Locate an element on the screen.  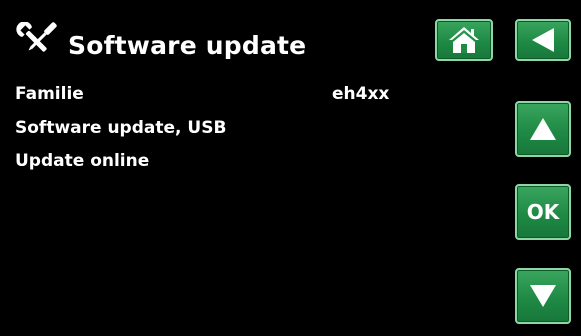
down-arrow-icon is located at coordinates (543, 296).